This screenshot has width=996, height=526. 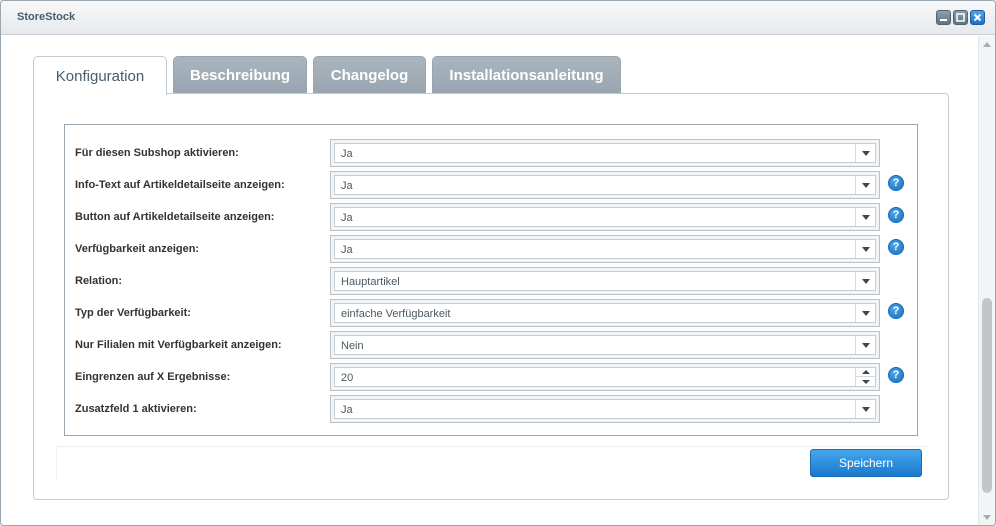 I want to click on vertical-scrollbar, so click(x=986, y=280).